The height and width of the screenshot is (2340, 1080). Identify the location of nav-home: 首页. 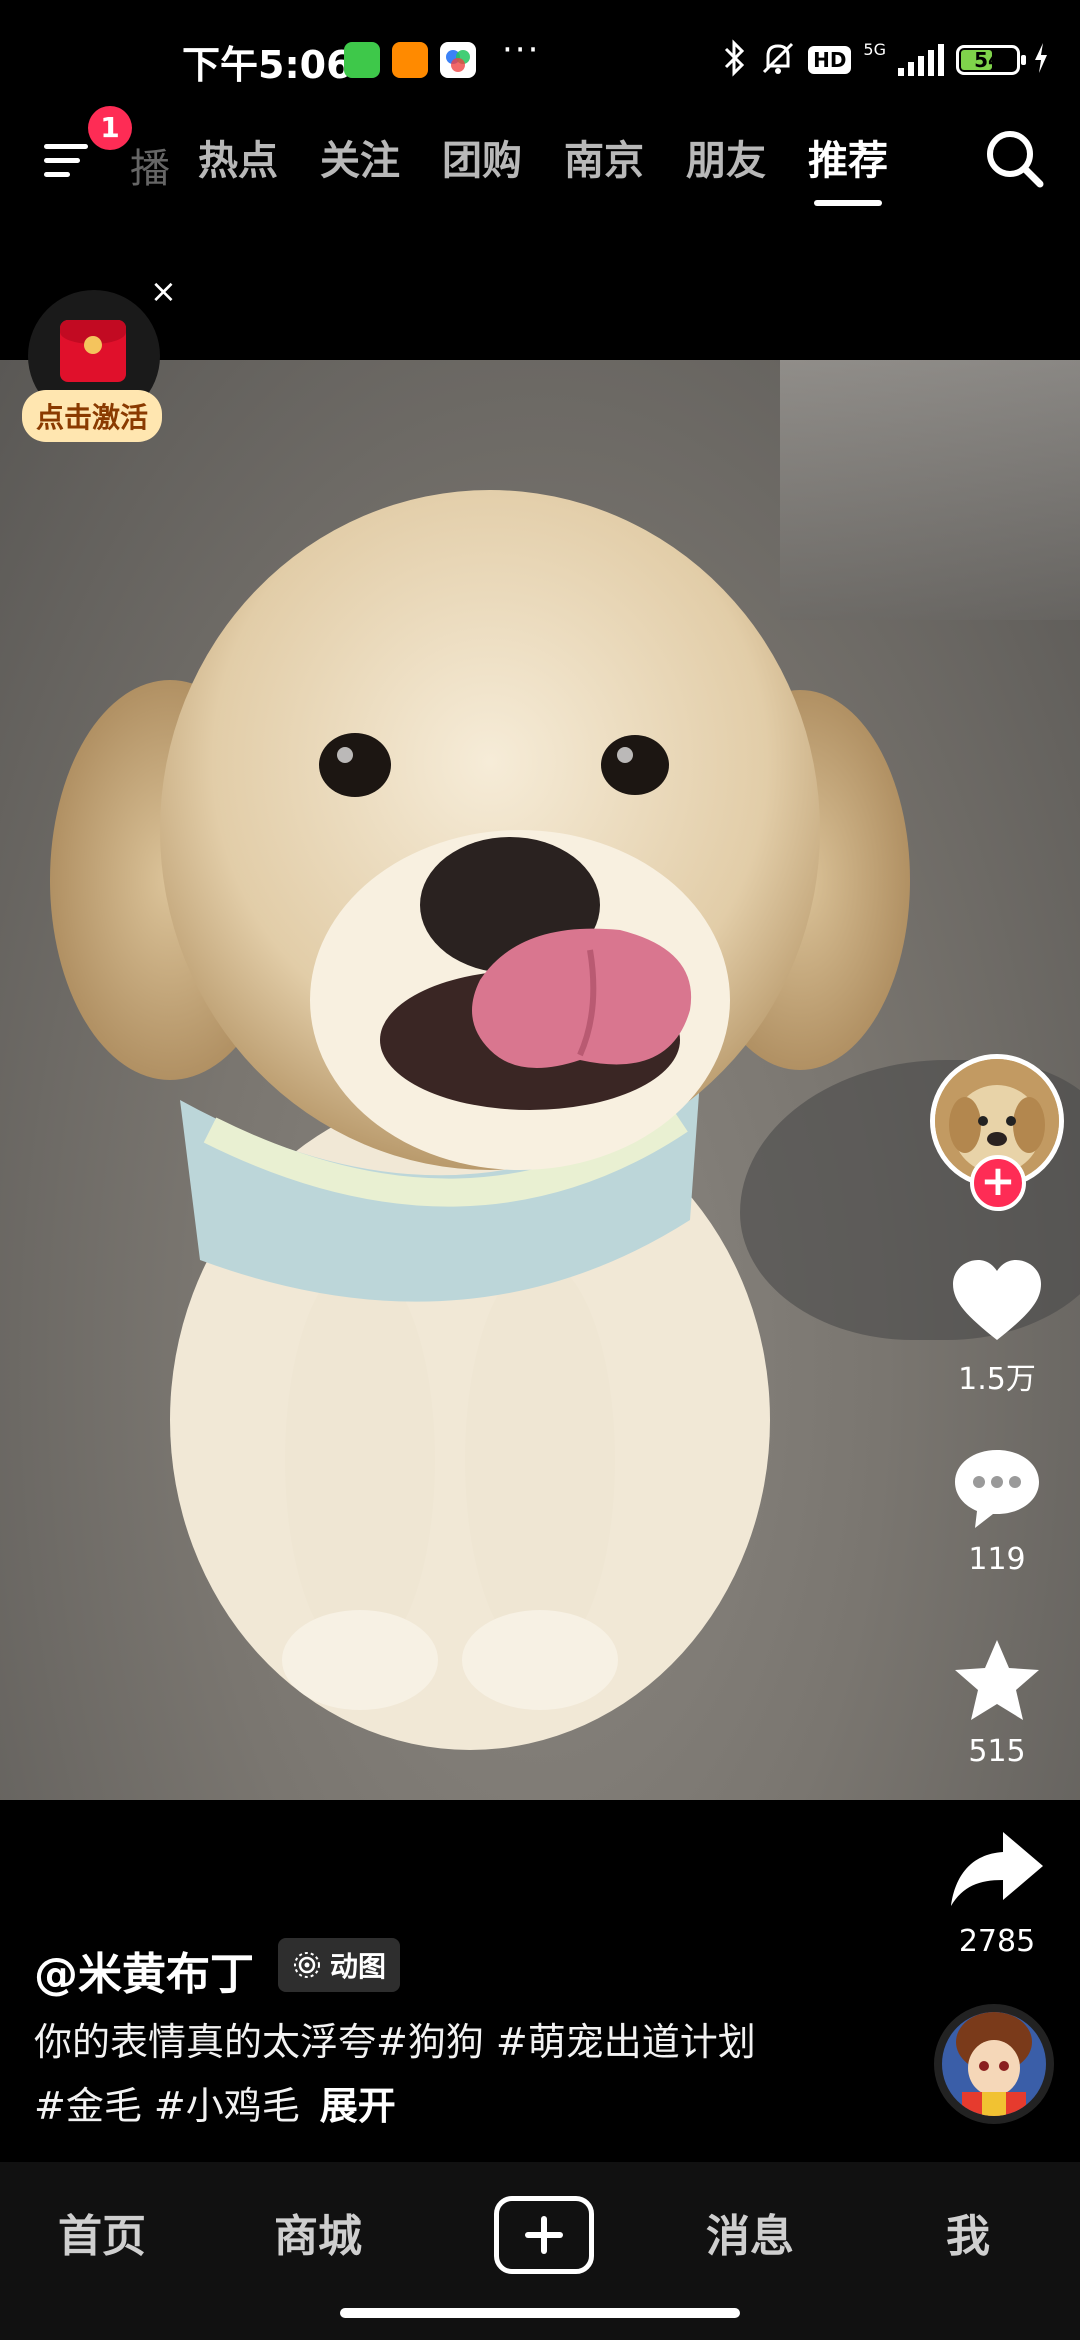
(102, 2232).